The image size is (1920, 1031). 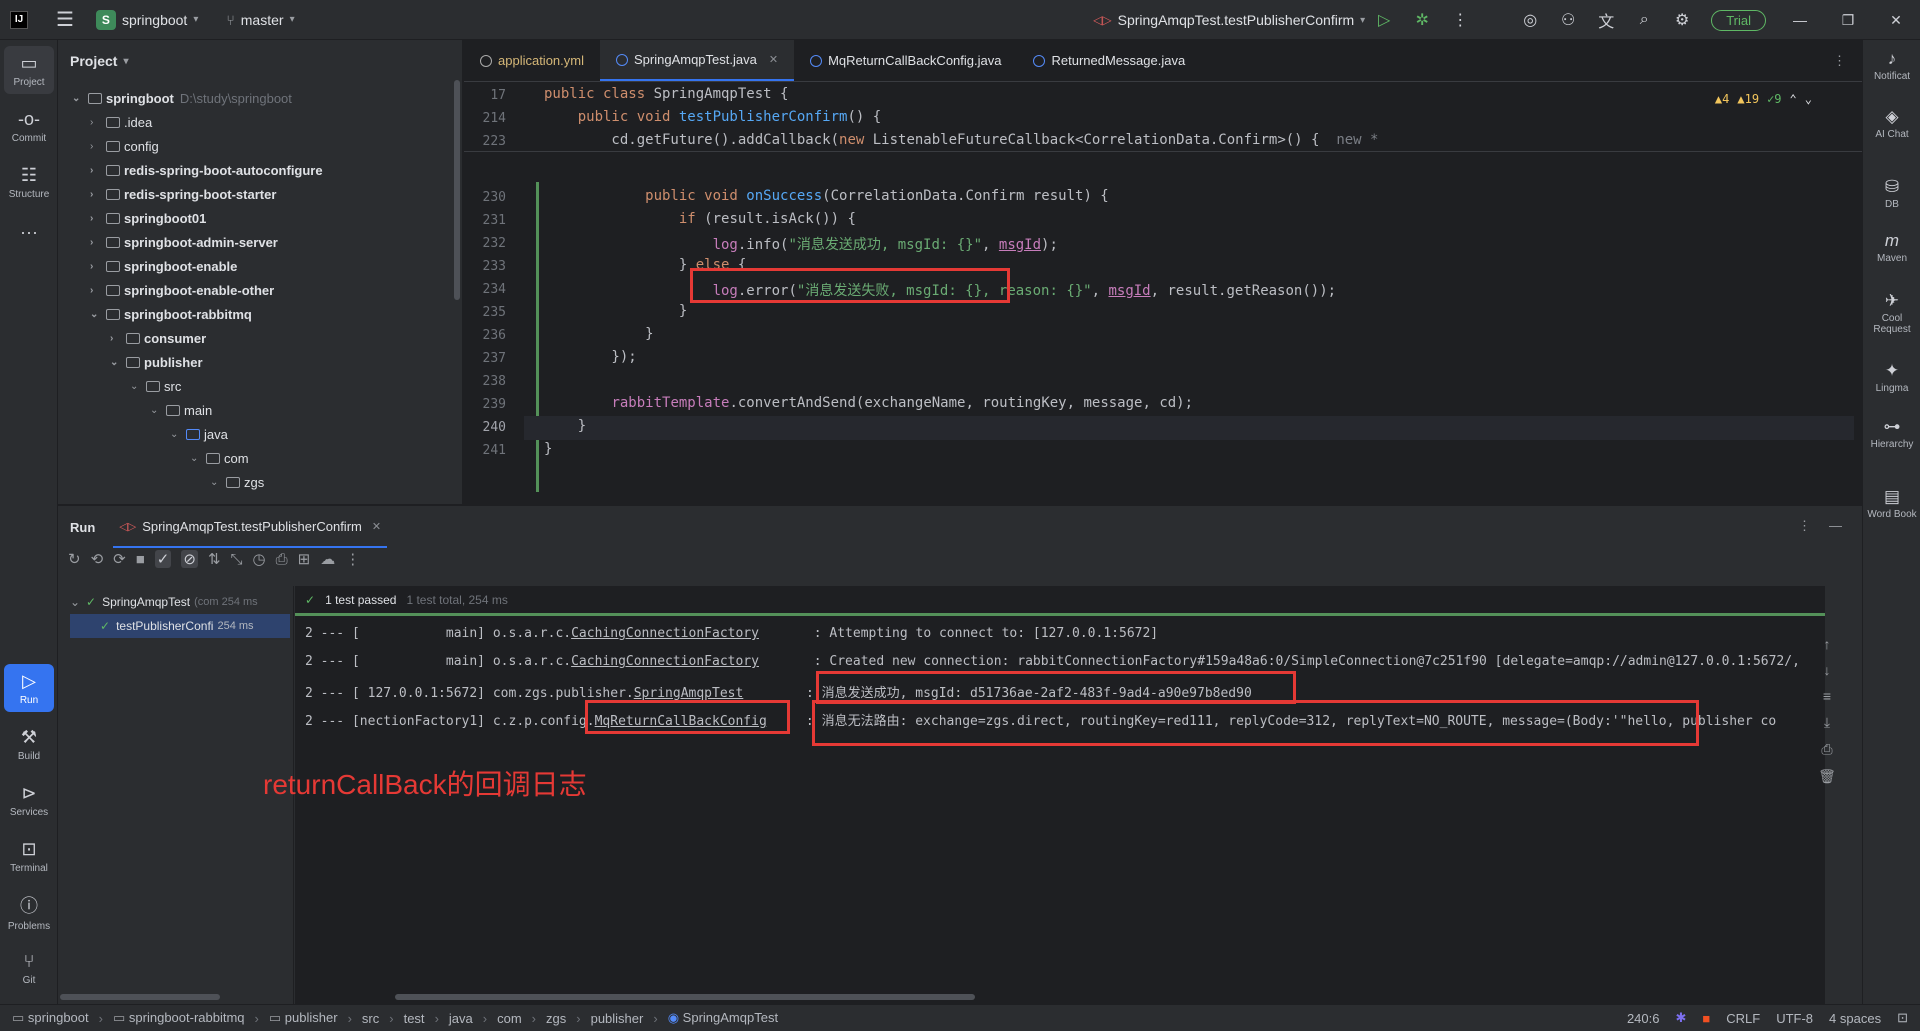 What do you see at coordinates (723, 1018) in the screenshot?
I see `crumb-item: ◉ SpringAmqpTest` at bounding box center [723, 1018].